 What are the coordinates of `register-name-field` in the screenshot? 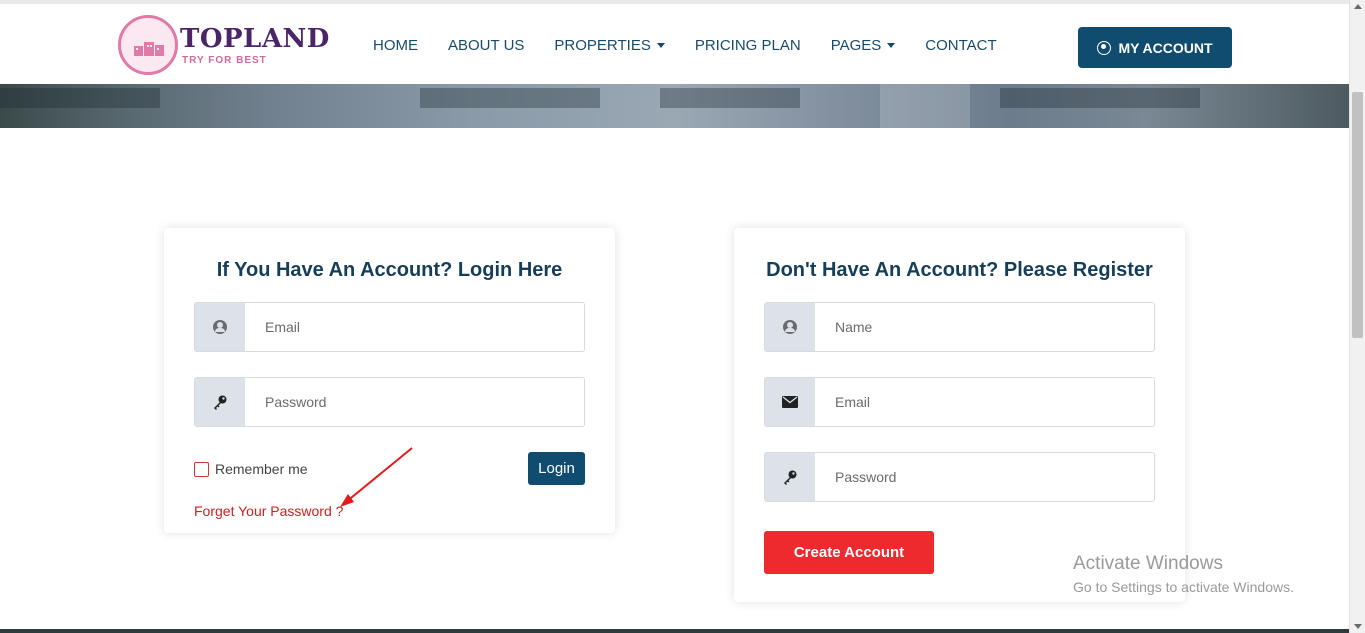 It's located at (959, 327).